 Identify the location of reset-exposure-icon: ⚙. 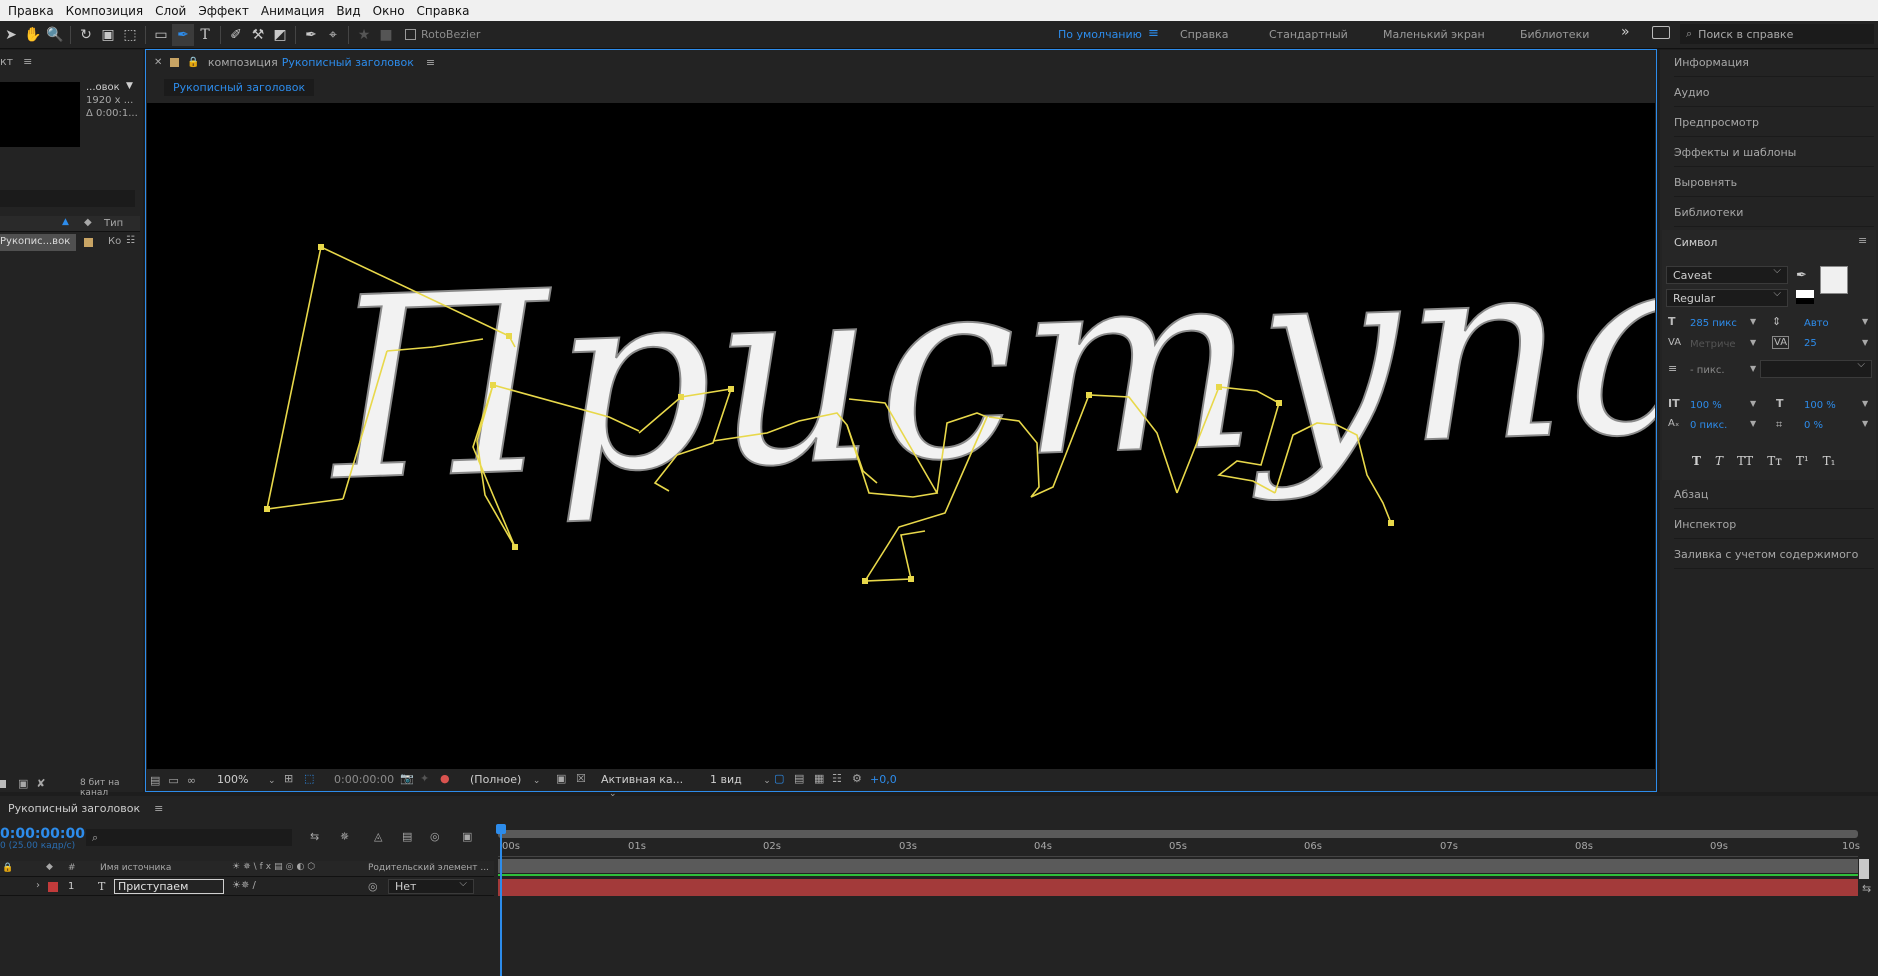
(857, 778).